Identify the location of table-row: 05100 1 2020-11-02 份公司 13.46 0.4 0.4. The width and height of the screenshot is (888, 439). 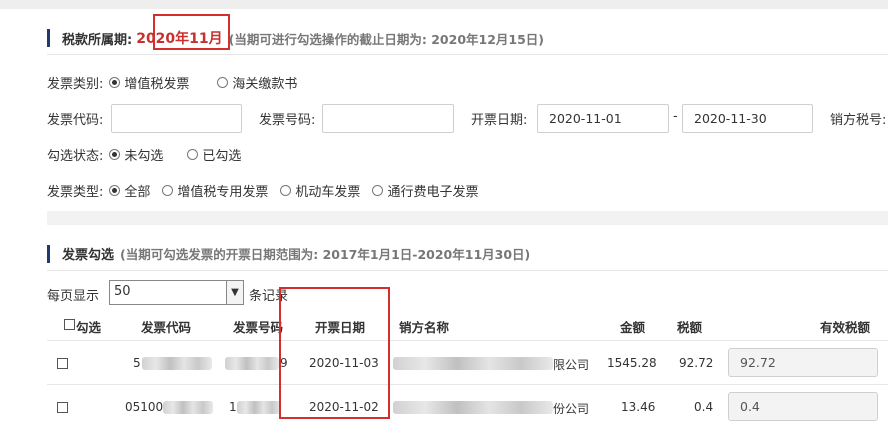
(467, 406).